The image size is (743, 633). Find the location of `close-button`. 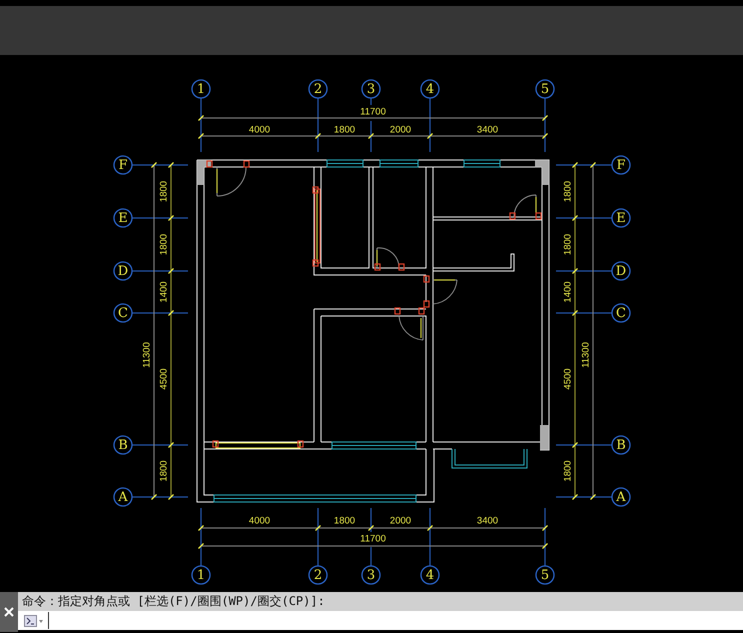

close-button is located at coordinates (9, 612).